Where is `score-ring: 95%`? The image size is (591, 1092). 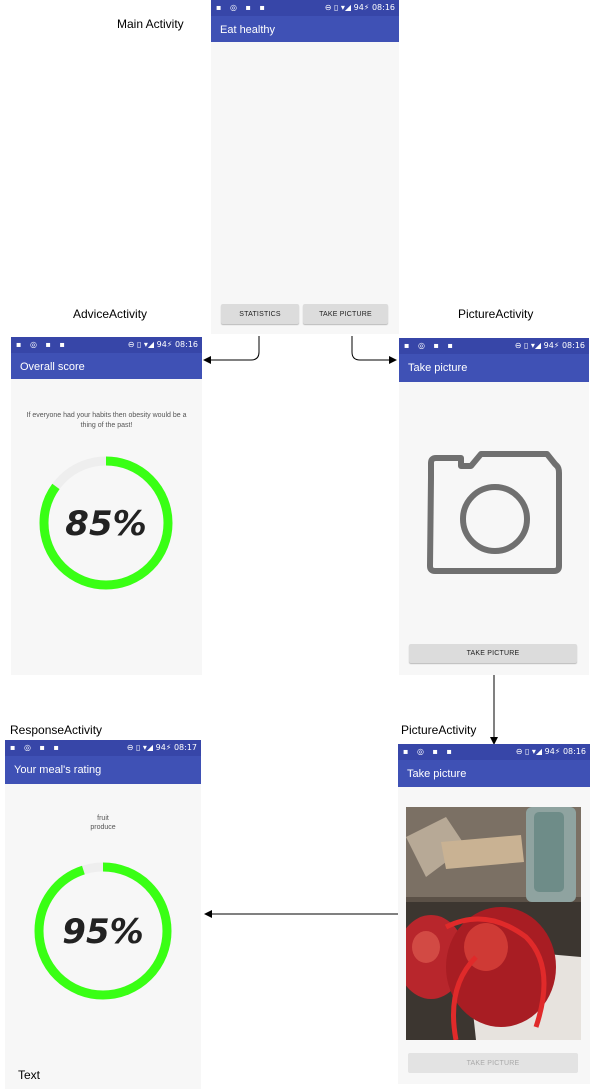
score-ring: 95% is located at coordinates (103, 931).